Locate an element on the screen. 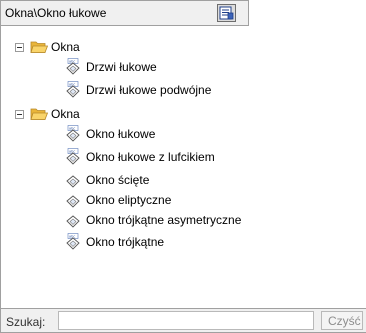 This screenshot has height=333, width=366. tree-item-label: Okno ścięte is located at coordinates (118, 180).